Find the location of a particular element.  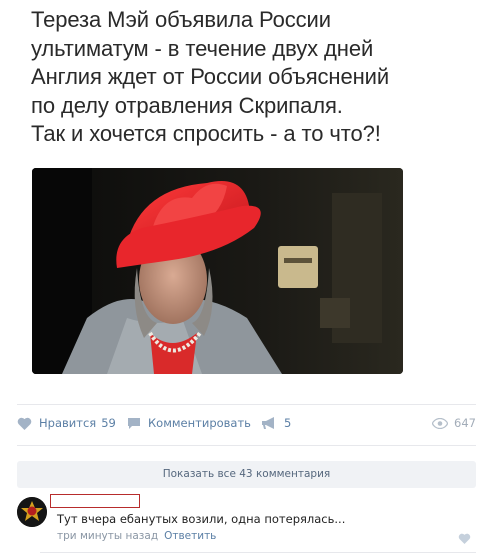

views-count: 647 is located at coordinates (465, 423).